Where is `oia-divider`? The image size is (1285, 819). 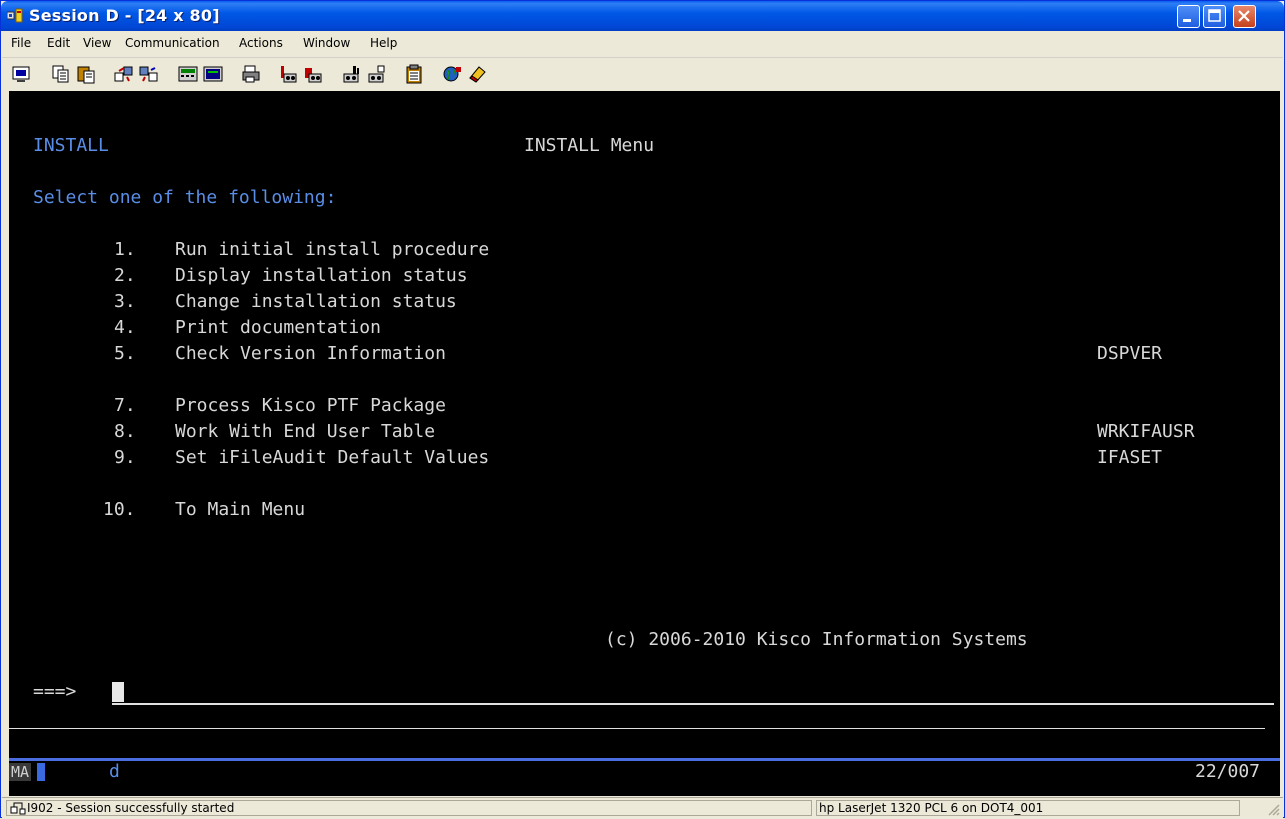 oia-divider is located at coordinates (644, 759).